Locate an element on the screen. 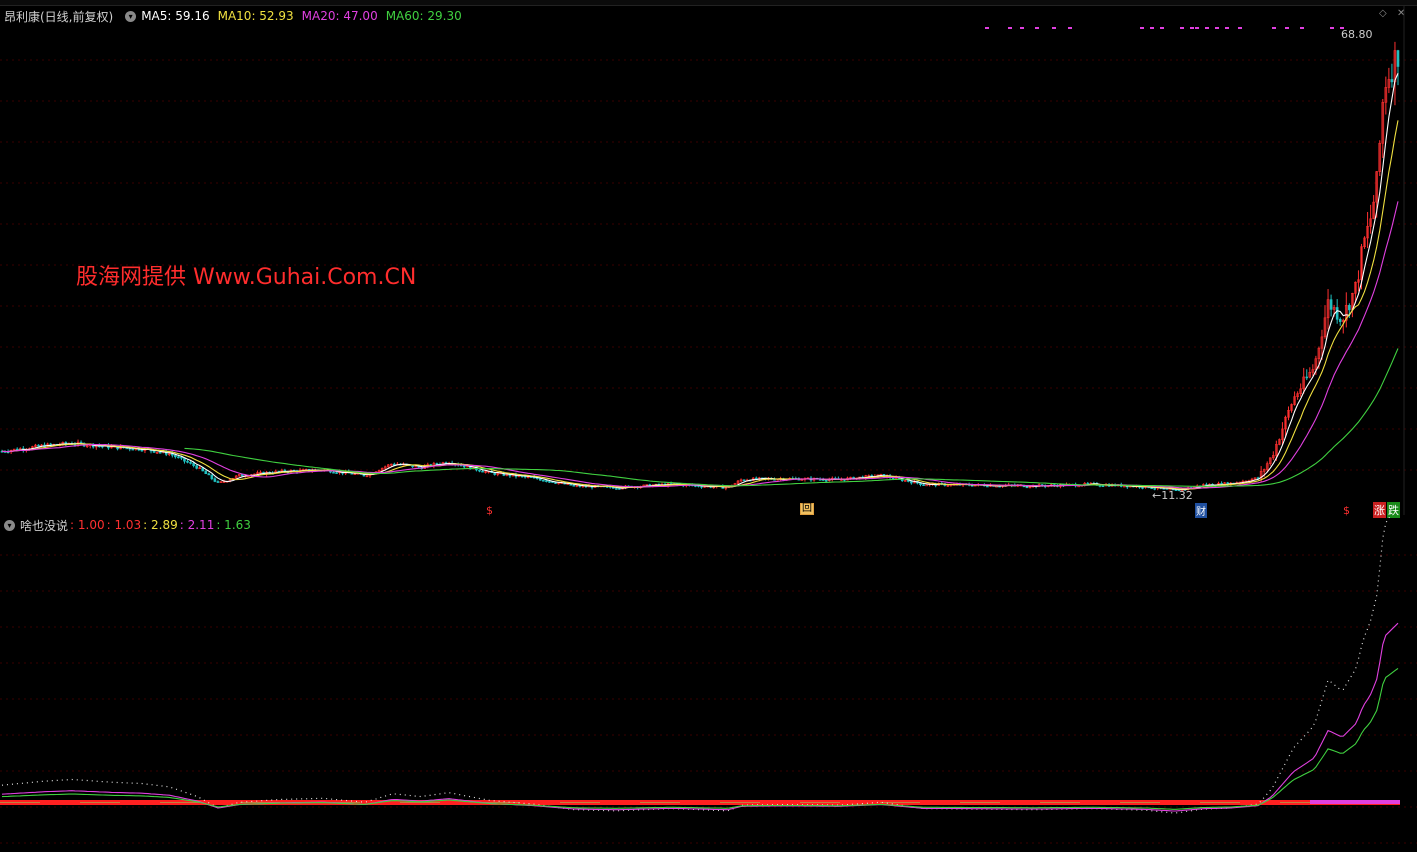  red-band is located at coordinates (700, 802).